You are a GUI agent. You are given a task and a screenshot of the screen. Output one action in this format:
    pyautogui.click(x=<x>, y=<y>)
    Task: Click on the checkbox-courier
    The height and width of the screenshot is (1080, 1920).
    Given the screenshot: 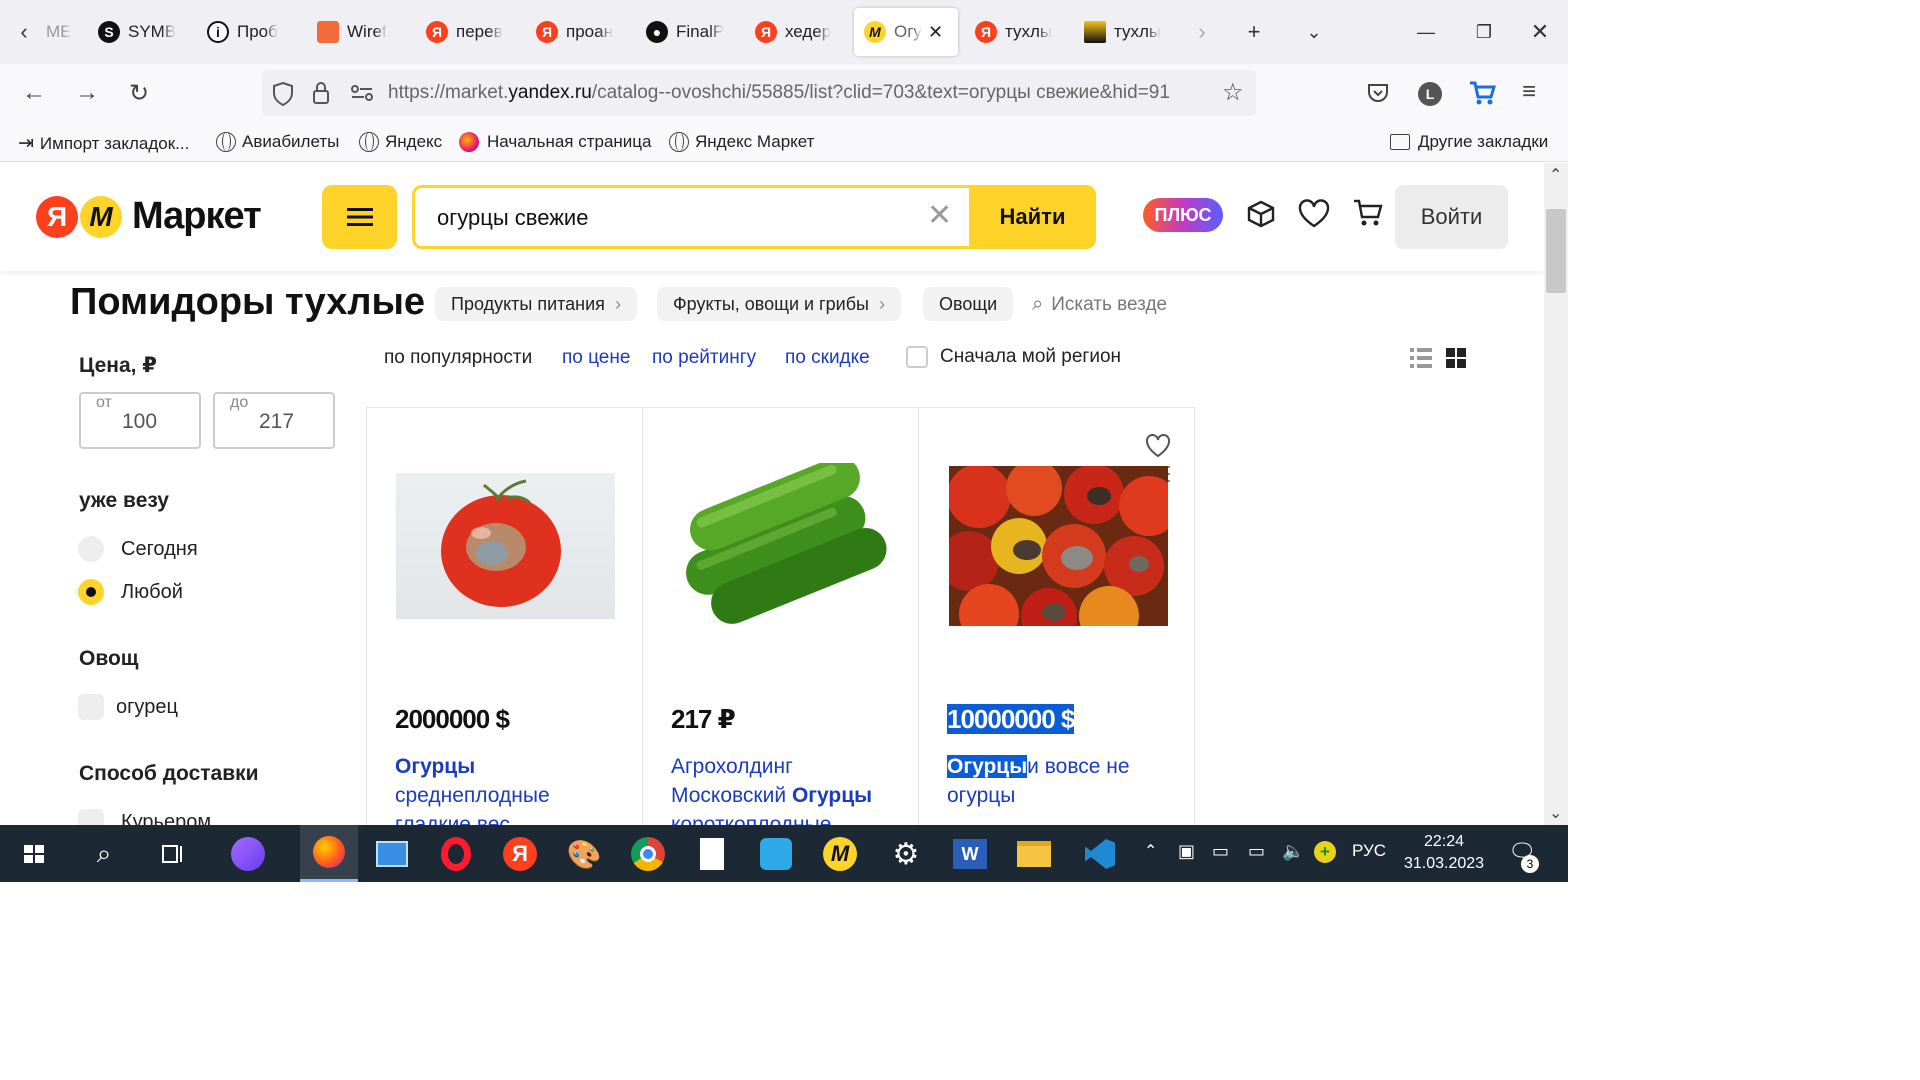 What is the action you would take?
    pyautogui.click(x=91, y=817)
    